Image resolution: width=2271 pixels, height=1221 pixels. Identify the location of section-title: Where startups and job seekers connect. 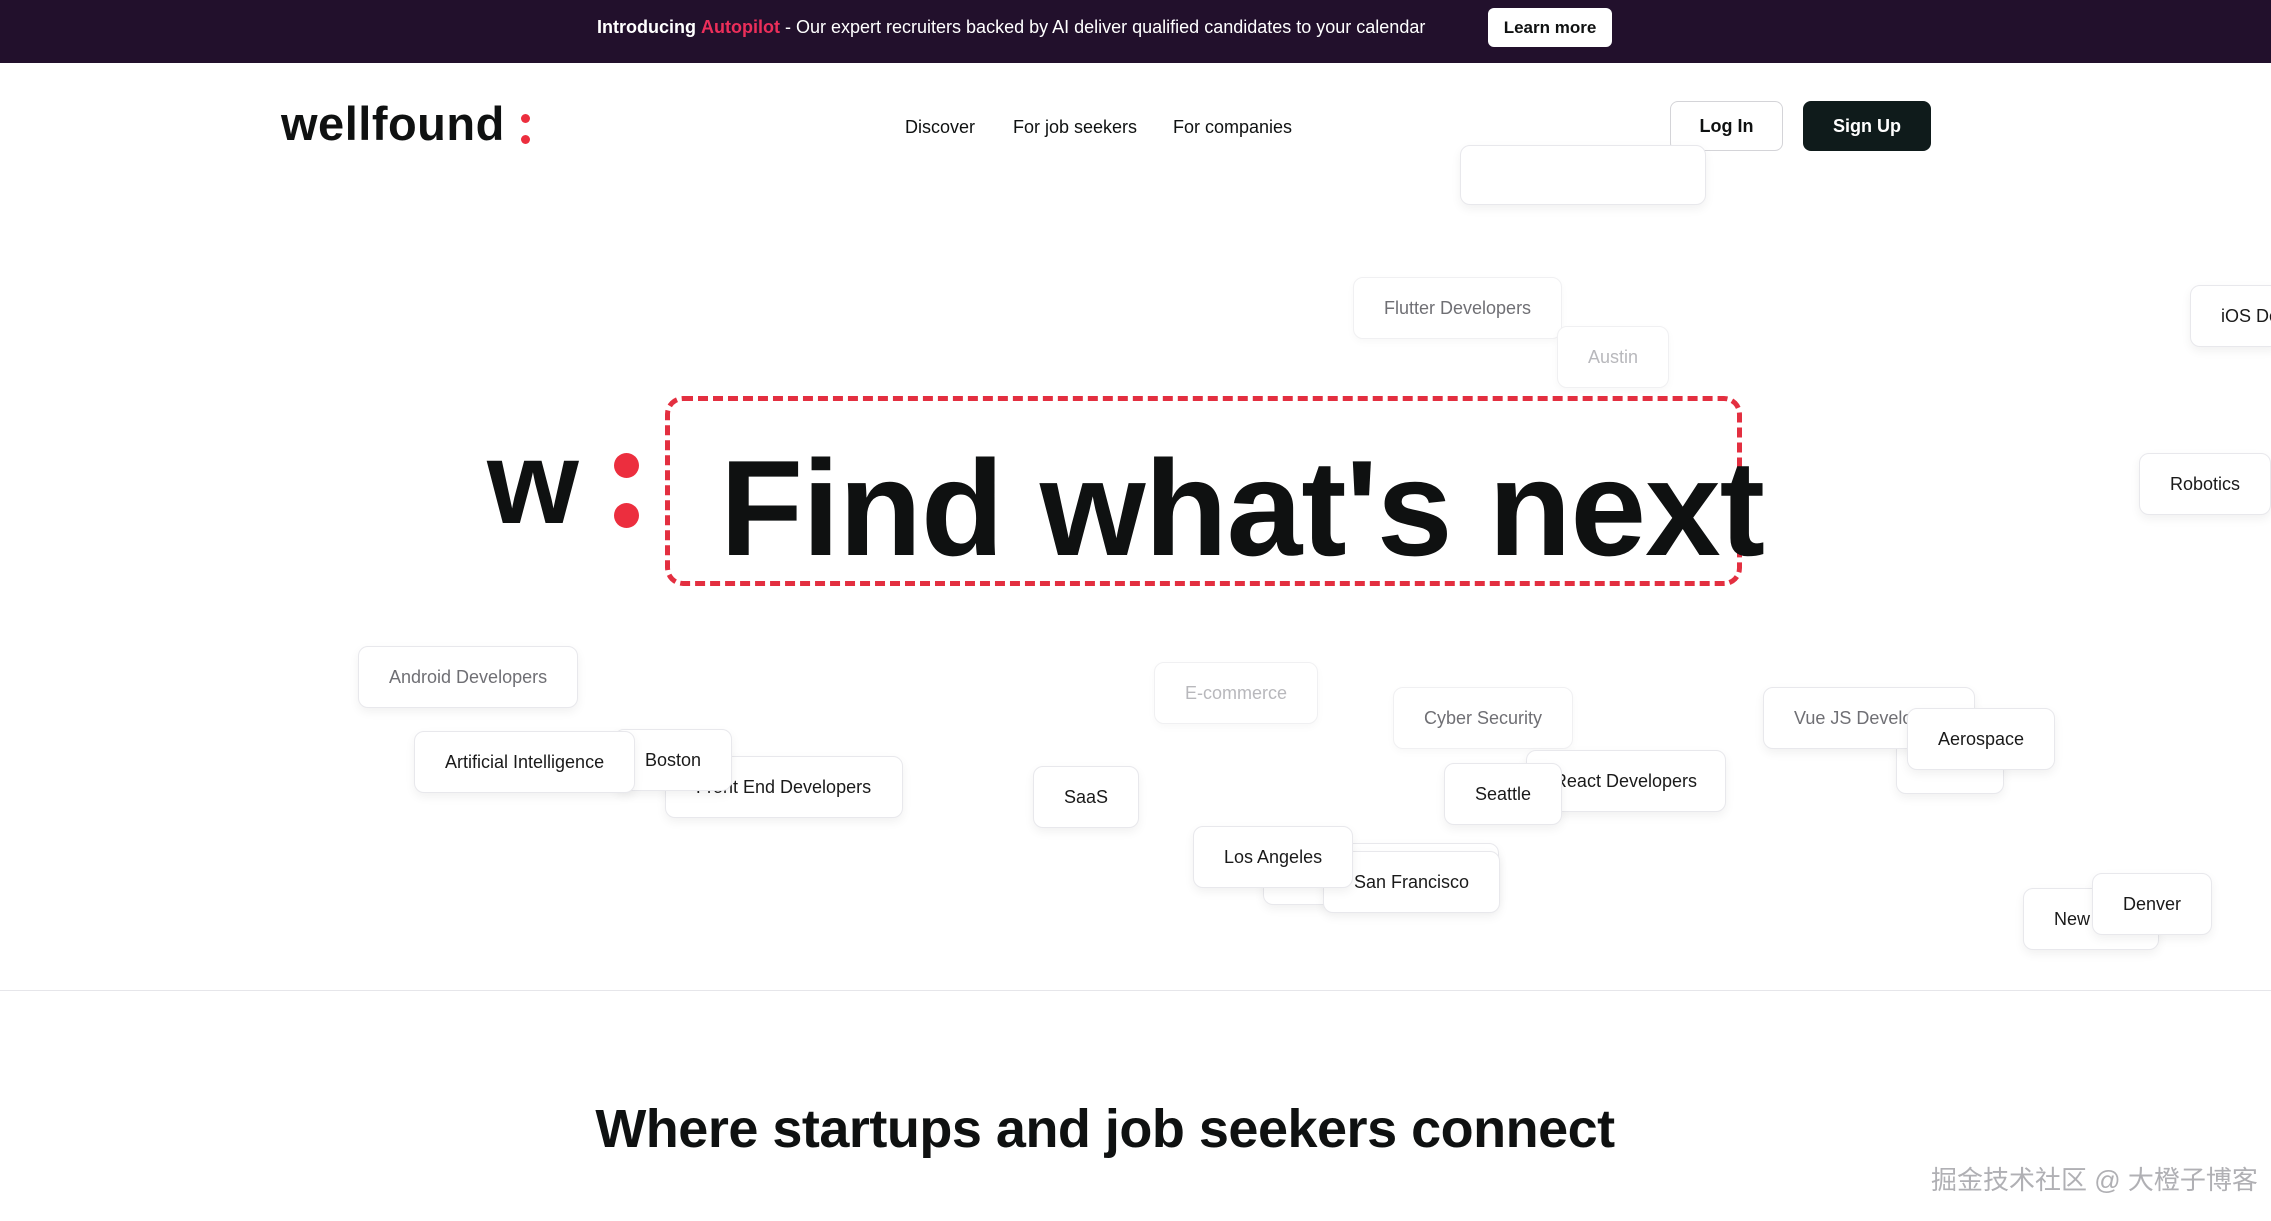
(1105, 1129).